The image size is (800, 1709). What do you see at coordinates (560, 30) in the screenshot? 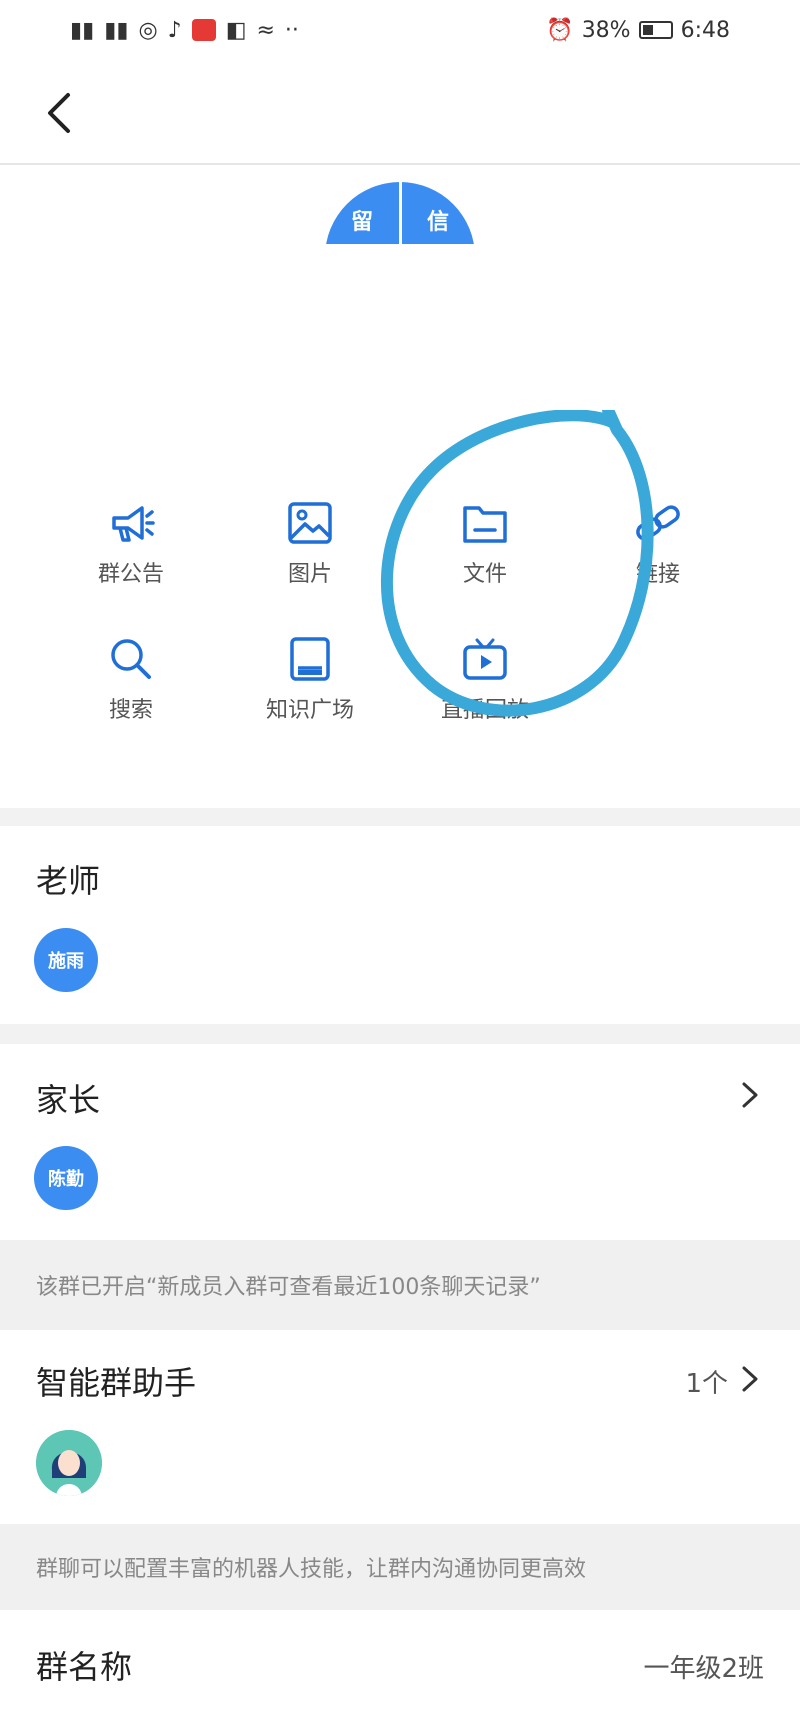
I see `alarm-icon: ⏰` at bounding box center [560, 30].